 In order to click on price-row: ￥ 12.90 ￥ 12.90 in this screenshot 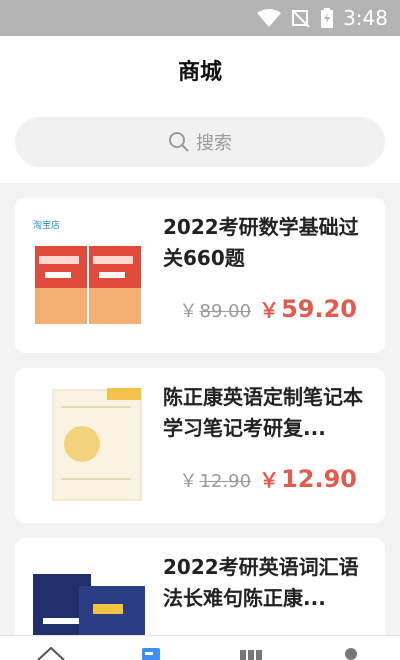, I will do `click(268, 478)`.